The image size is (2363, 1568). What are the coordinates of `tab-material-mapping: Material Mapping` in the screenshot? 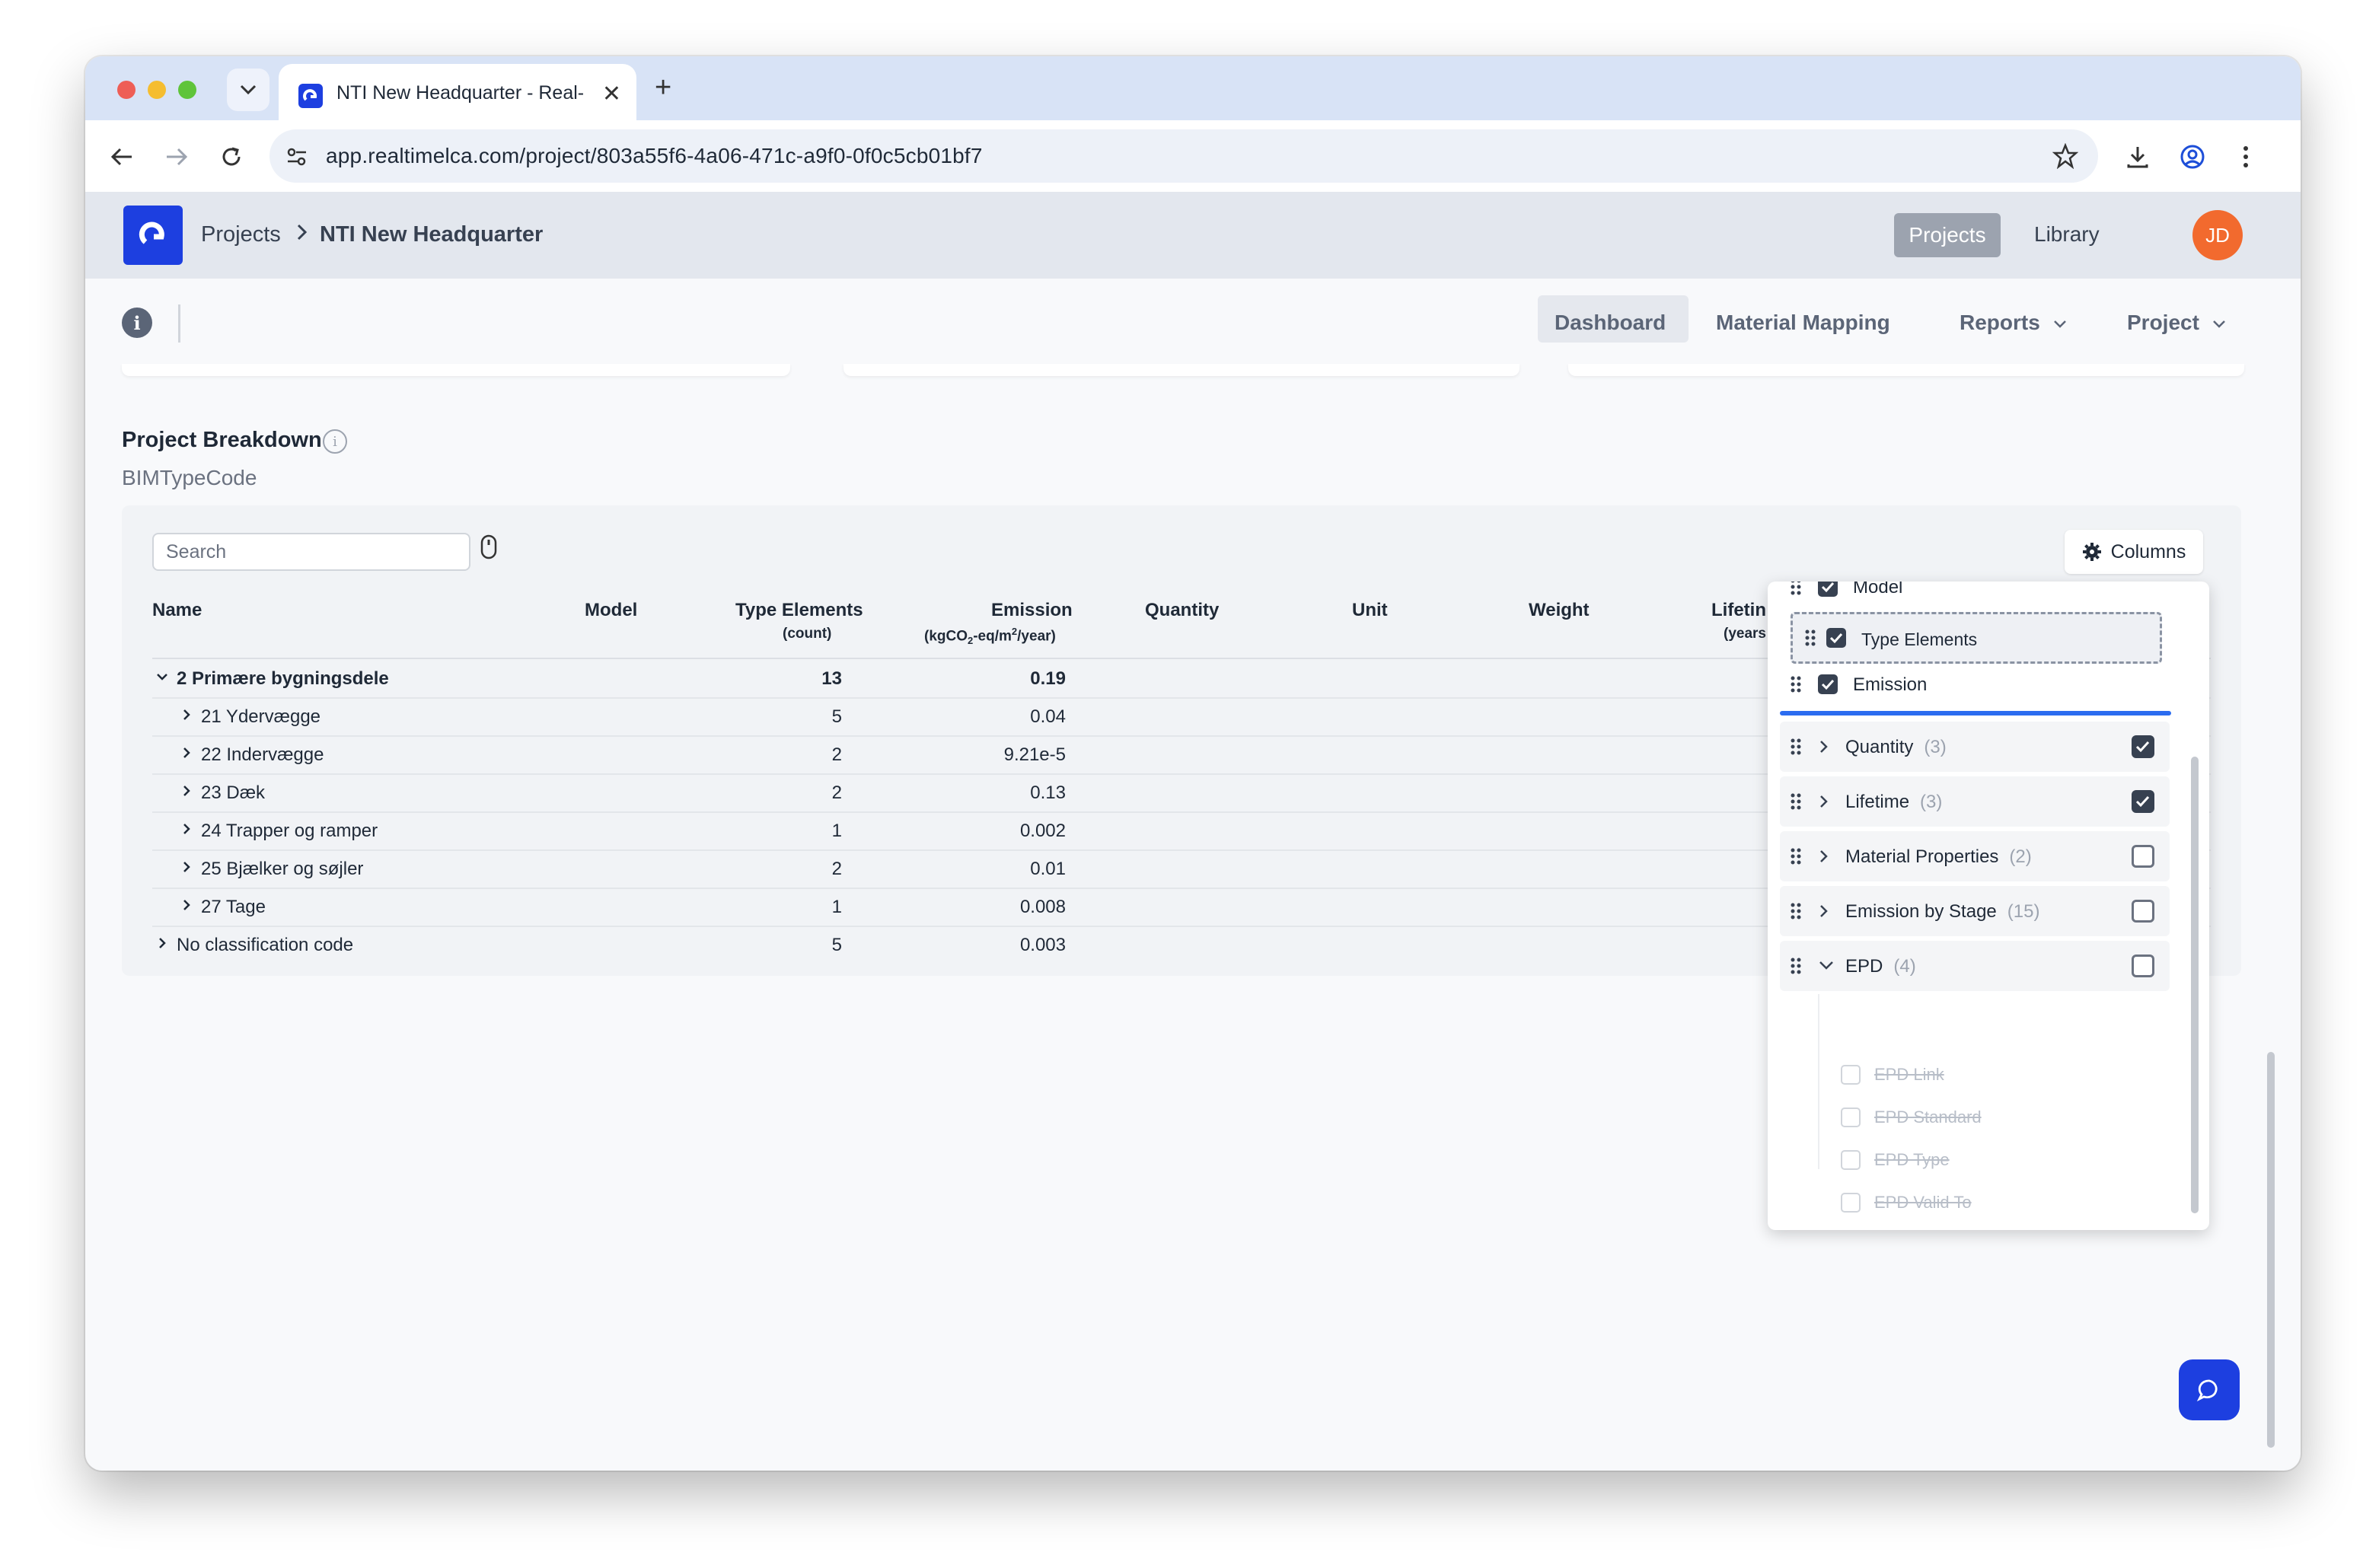 It's located at (1803, 323).